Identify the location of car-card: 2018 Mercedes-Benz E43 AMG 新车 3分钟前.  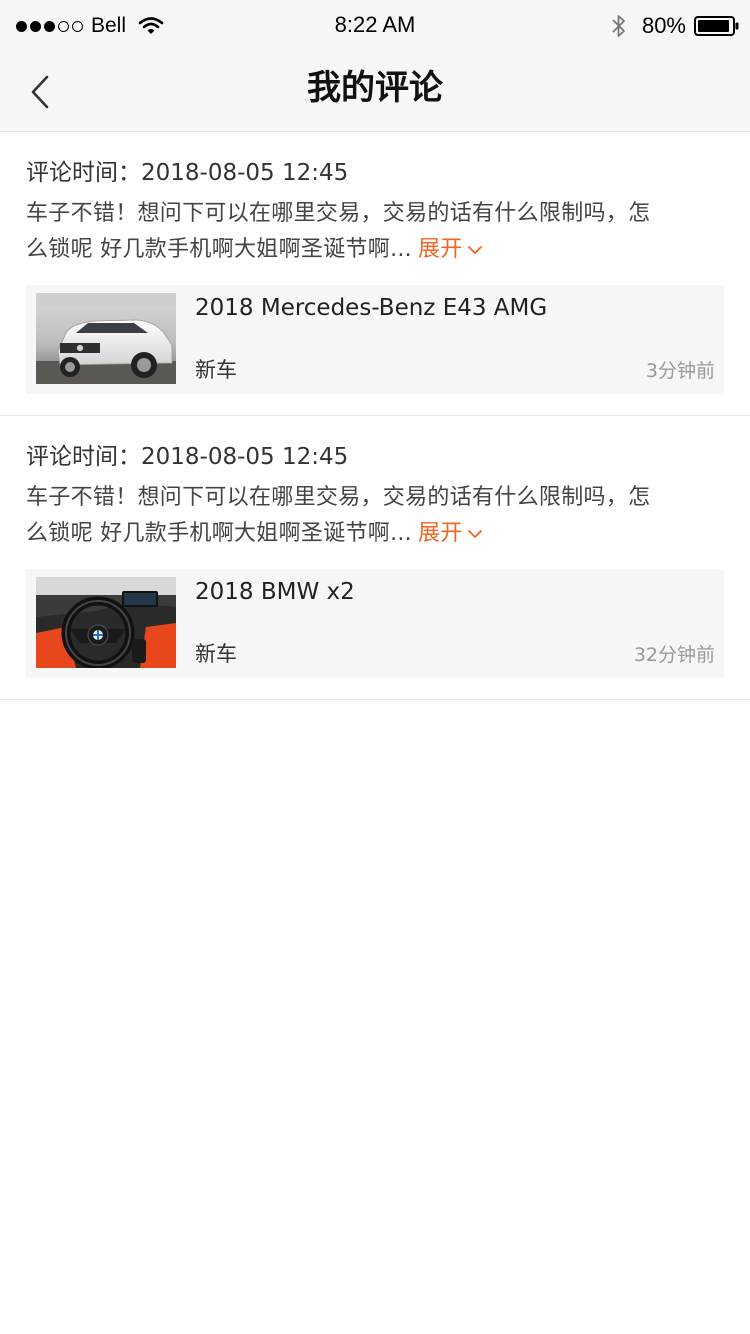
(375, 339).